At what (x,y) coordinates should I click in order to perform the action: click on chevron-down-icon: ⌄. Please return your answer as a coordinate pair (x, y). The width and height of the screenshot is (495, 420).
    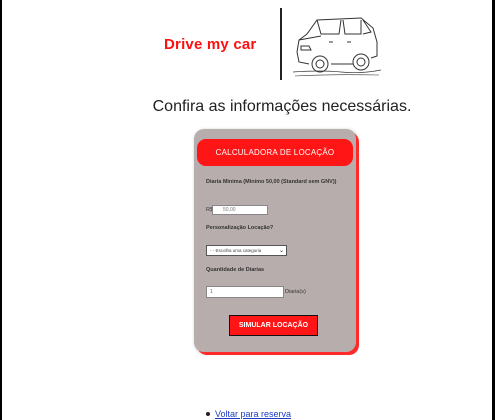
    Looking at the image, I should click on (281, 251).